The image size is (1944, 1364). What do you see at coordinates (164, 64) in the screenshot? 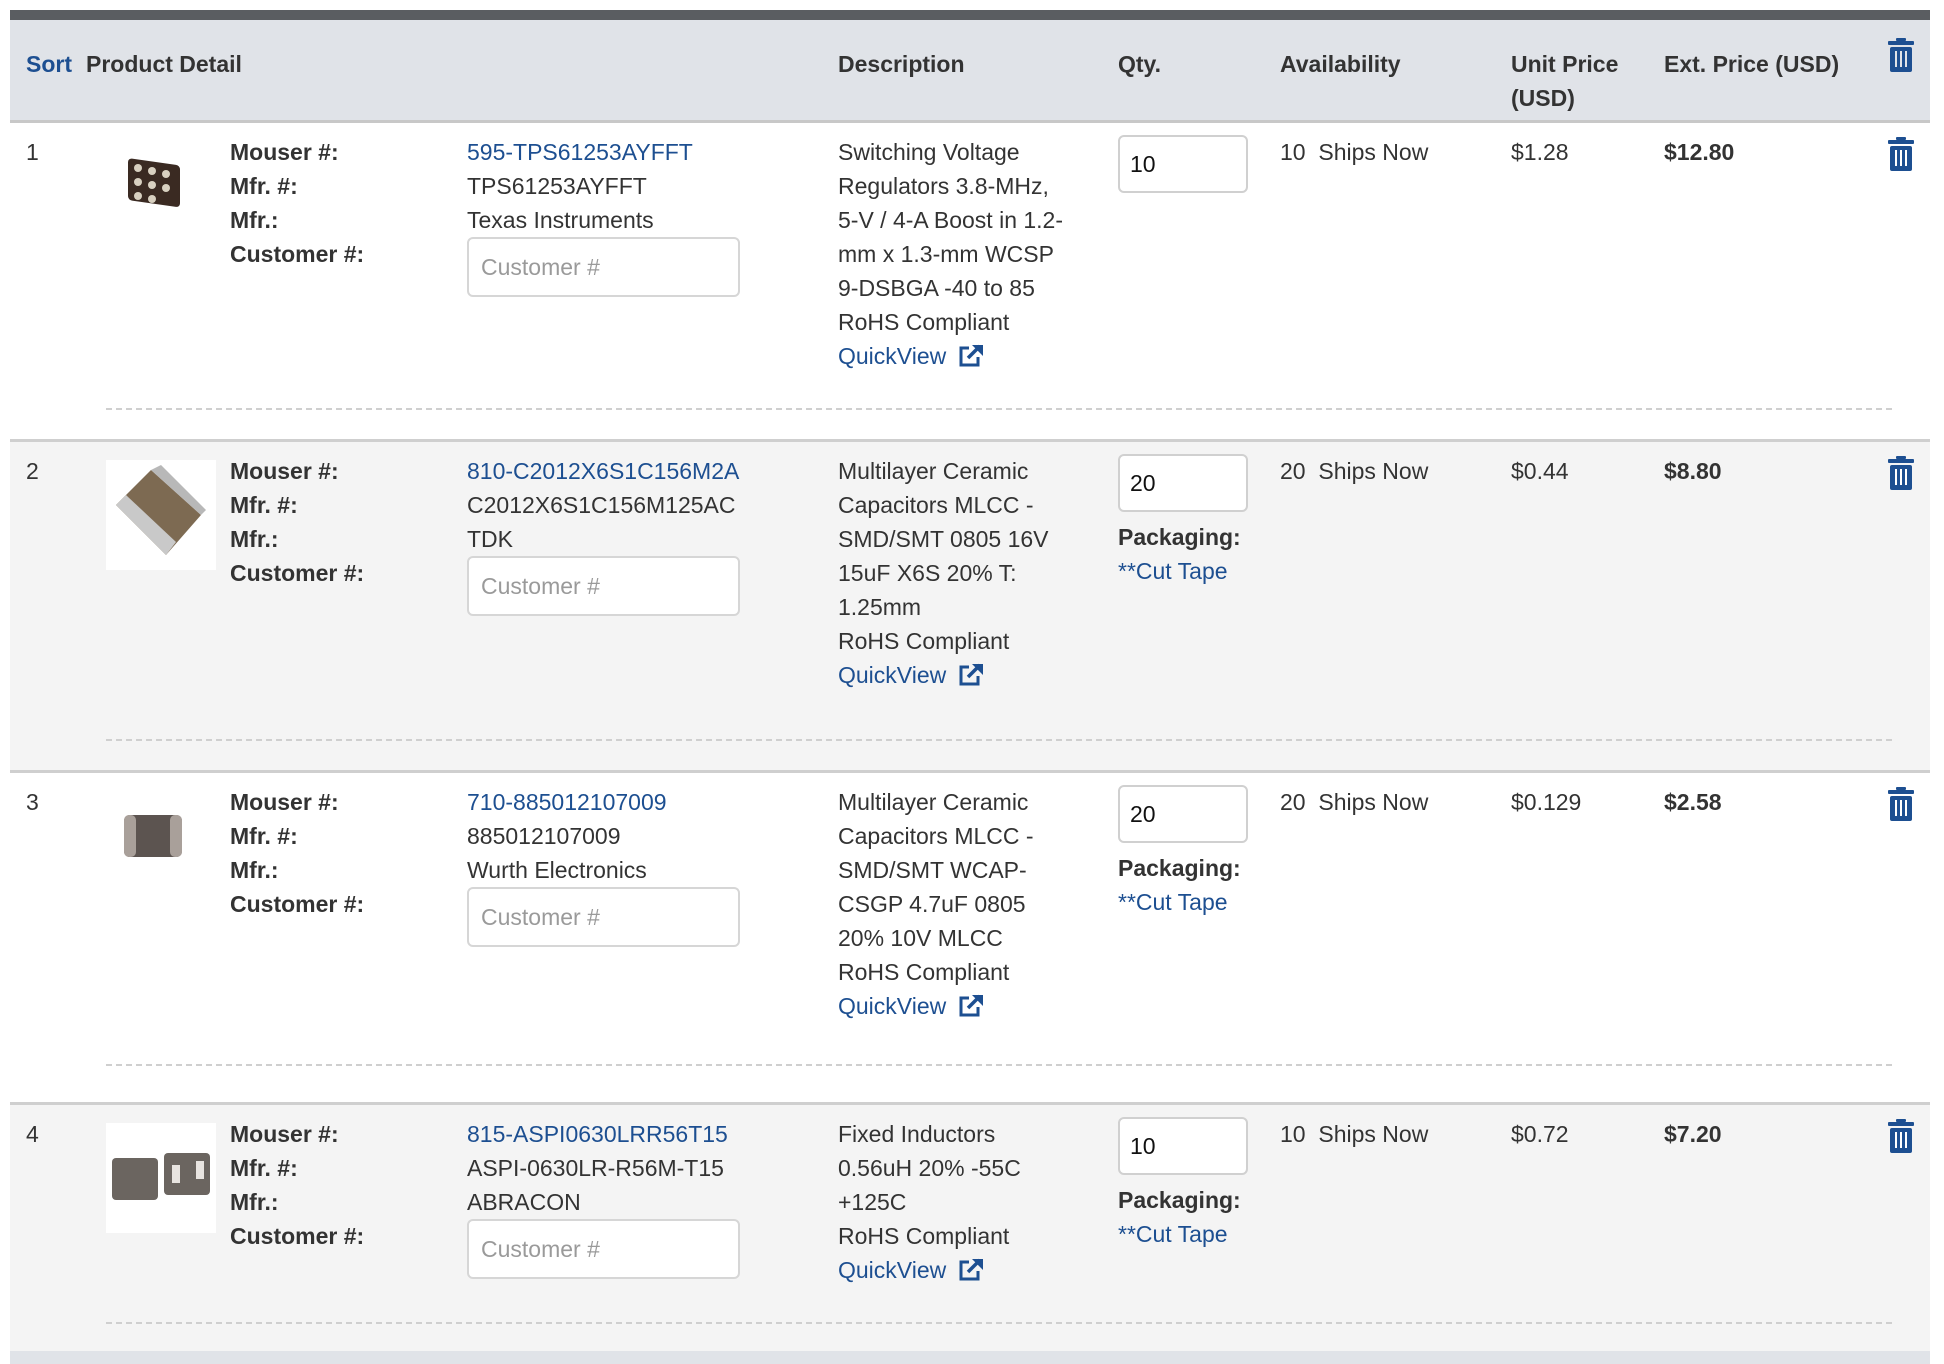
I see `product-detail-header: Product Detail` at bounding box center [164, 64].